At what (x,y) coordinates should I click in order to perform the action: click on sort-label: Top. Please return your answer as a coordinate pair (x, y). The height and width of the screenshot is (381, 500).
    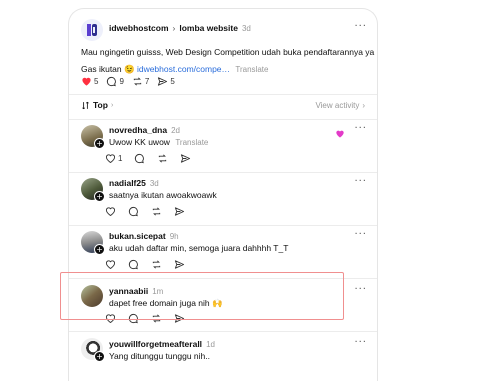
    Looking at the image, I should click on (100, 105).